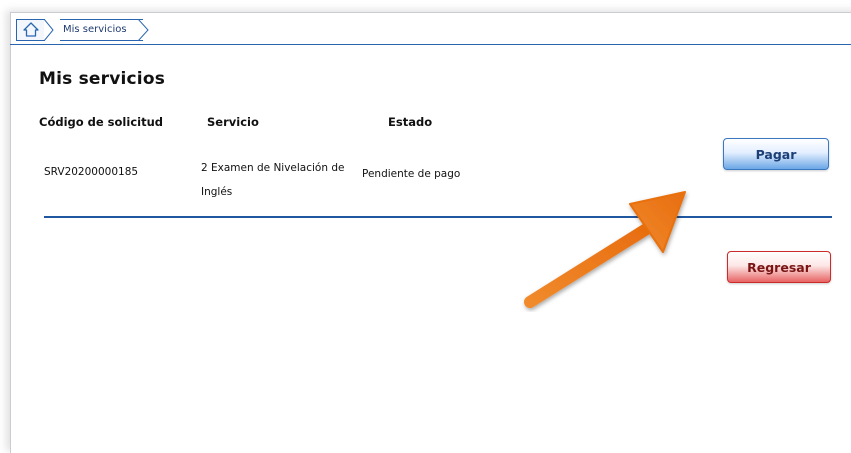  What do you see at coordinates (101, 122) in the screenshot?
I see `column-header-code: Código de solicitud` at bounding box center [101, 122].